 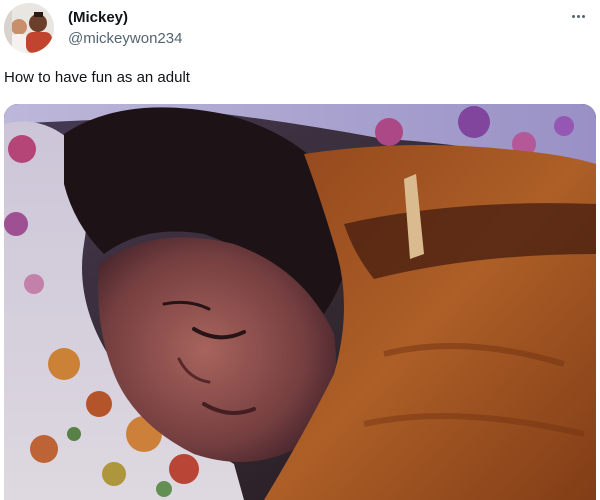 I want to click on author-display-name: (Mickey), so click(x=98, y=17).